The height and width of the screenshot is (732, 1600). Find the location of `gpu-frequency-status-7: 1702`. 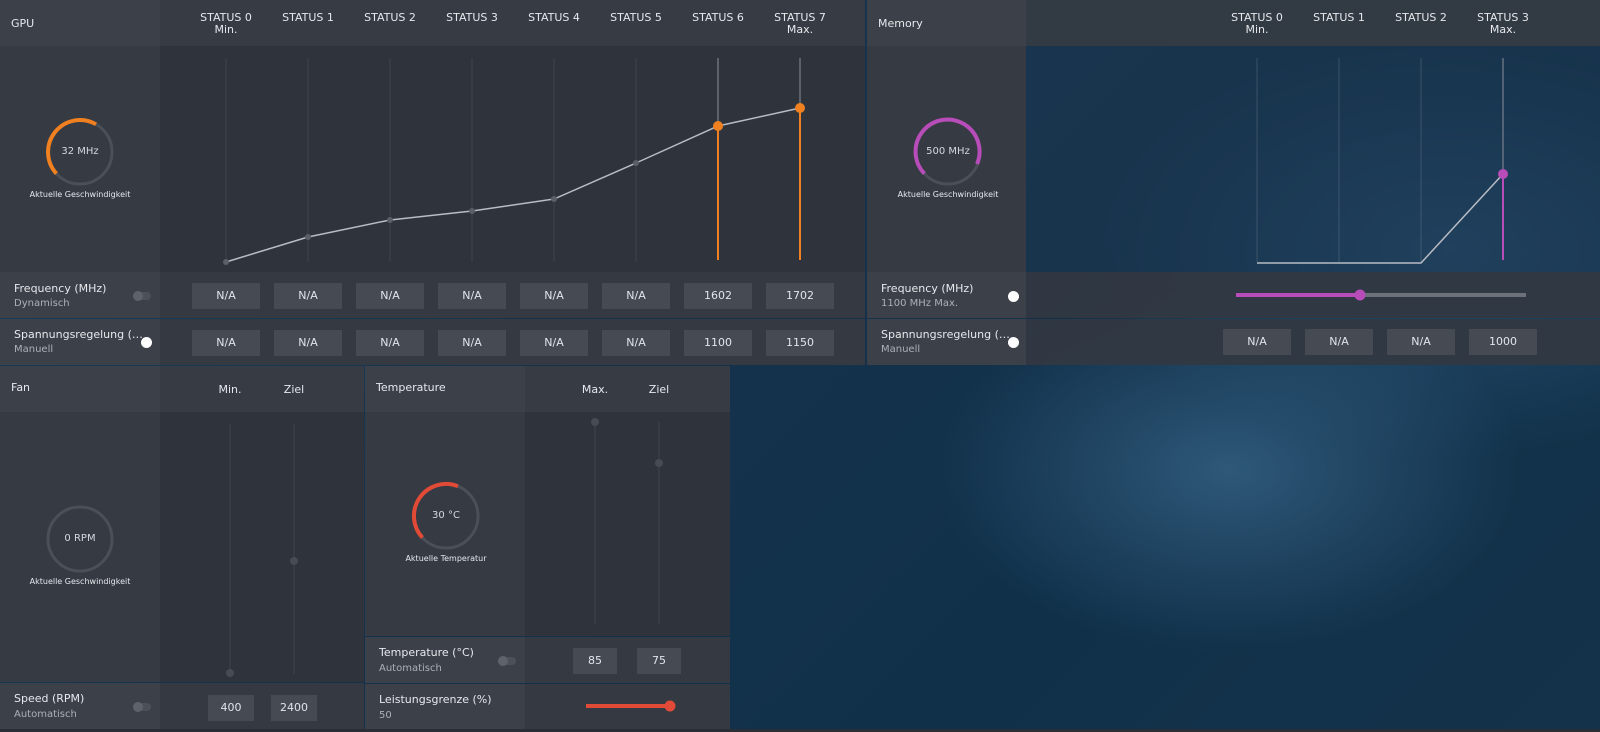

gpu-frequency-status-7: 1702 is located at coordinates (800, 296).